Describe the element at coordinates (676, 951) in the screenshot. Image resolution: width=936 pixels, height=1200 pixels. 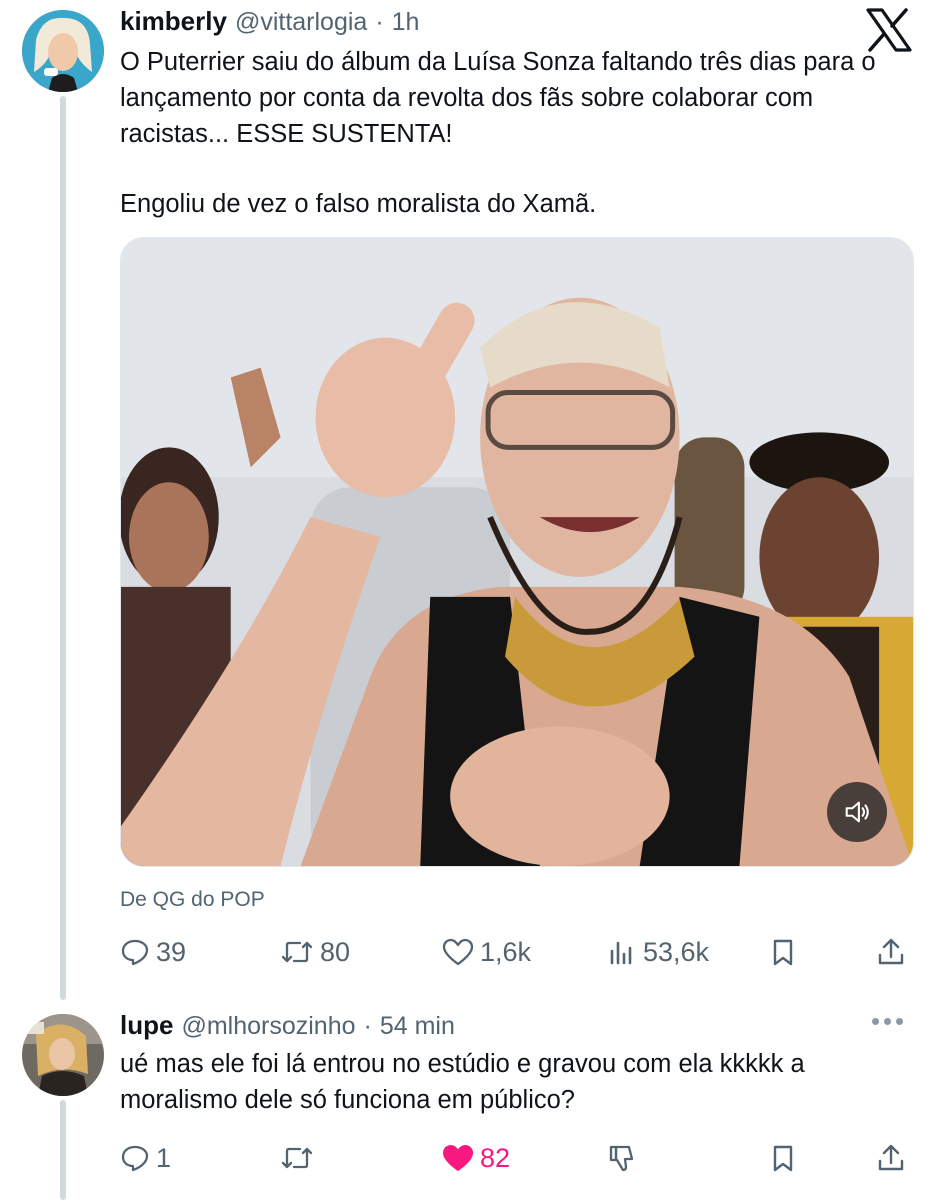
I see `views-count: 53,6k` at that location.